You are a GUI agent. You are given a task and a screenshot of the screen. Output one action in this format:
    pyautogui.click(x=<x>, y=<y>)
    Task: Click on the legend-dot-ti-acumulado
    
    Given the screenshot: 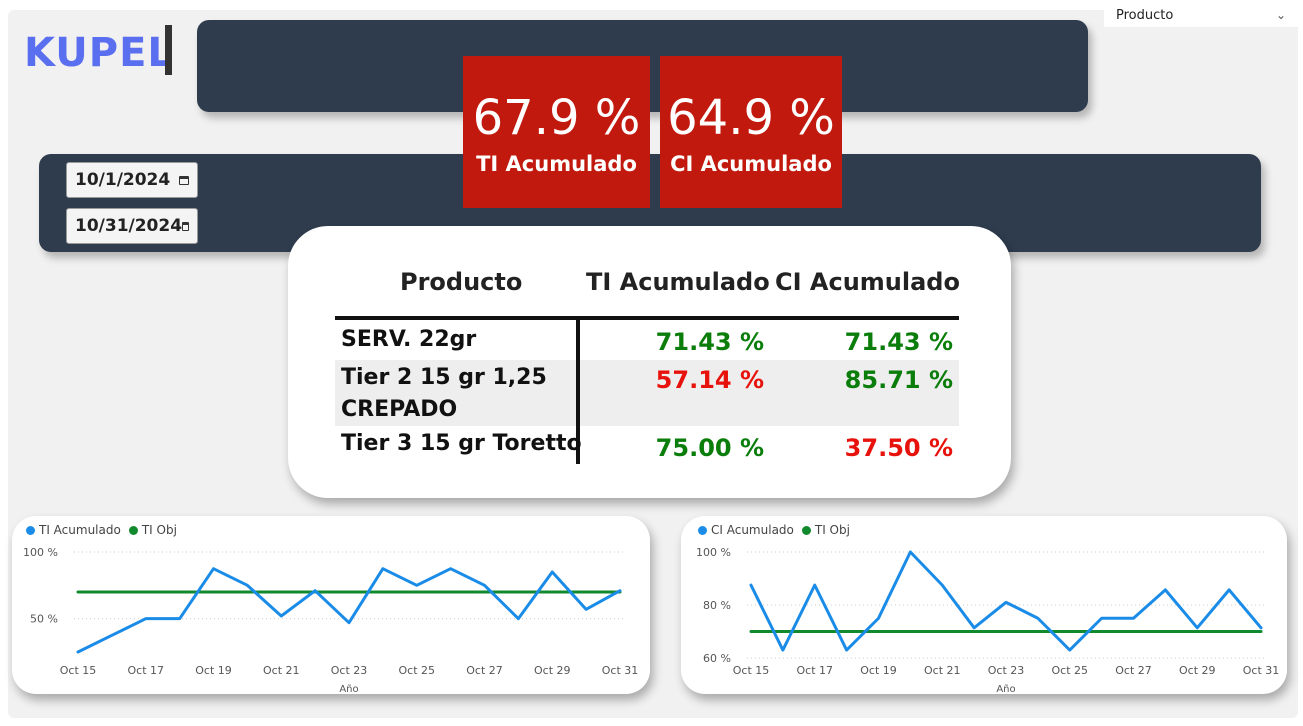 What is the action you would take?
    pyautogui.click(x=30, y=530)
    